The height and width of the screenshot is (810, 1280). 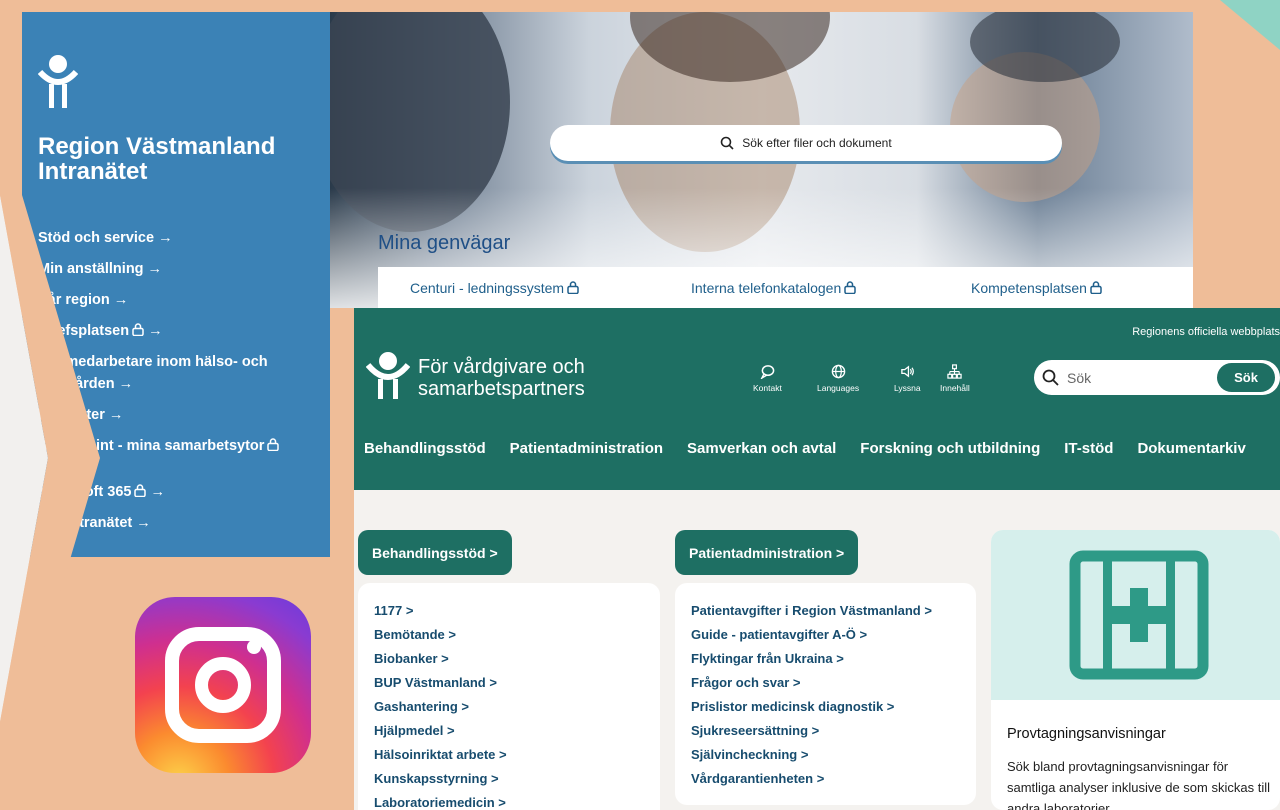 What do you see at coordinates (517, 659) in the screenshot?
I see `list-item: Biobanker >` at bounding box center [517, 659].